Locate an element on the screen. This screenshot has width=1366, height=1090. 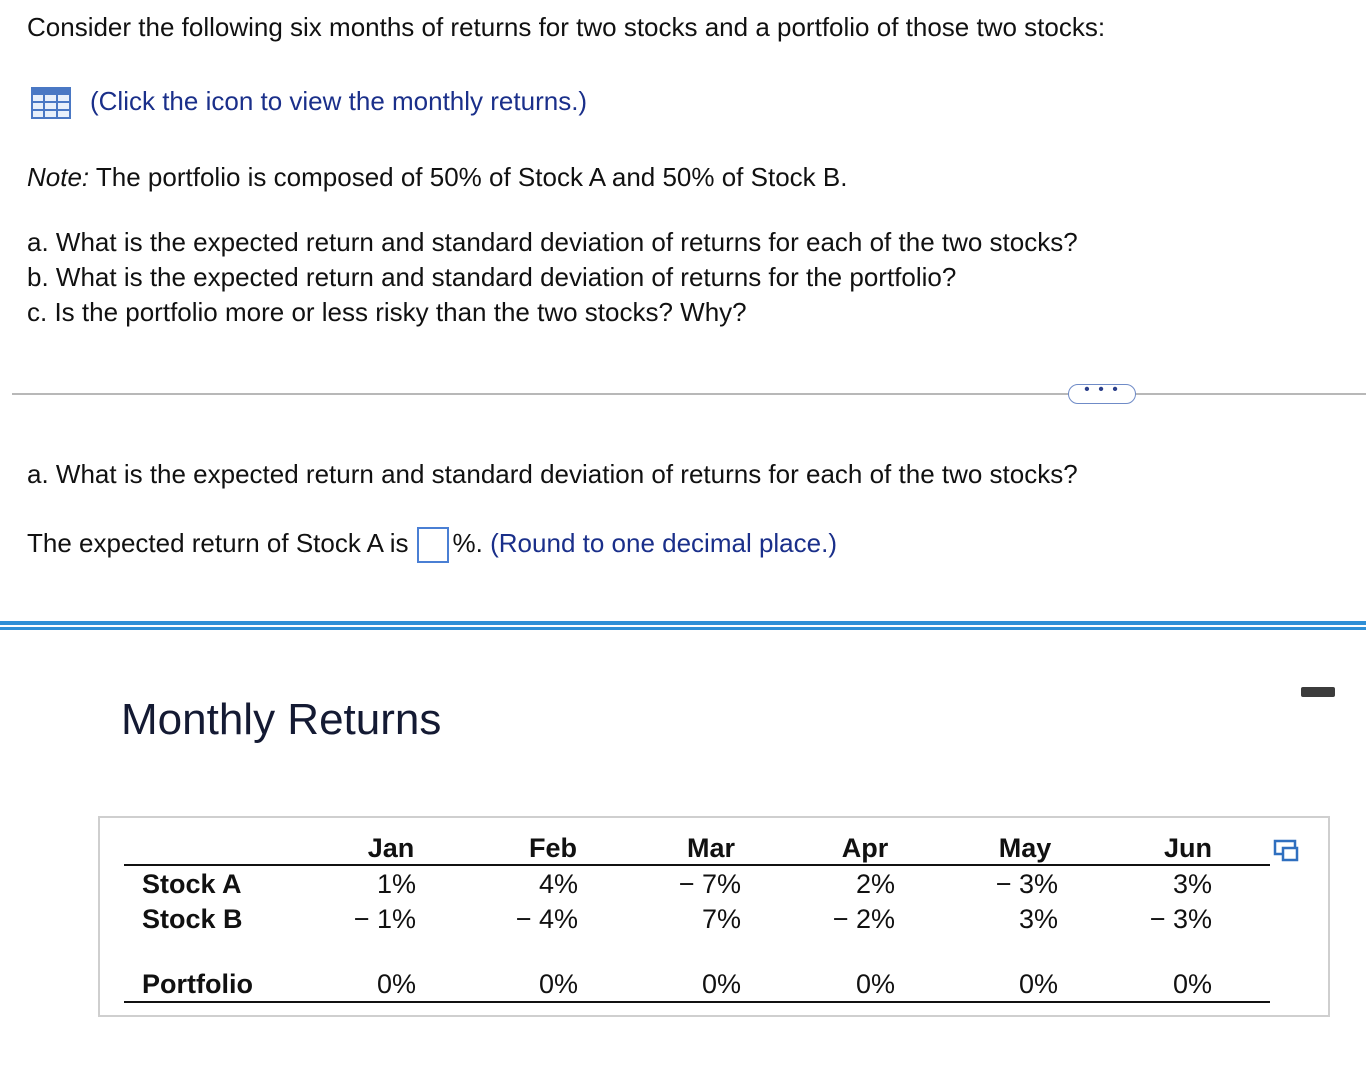
expected-return-input is located at coordinates (432, 545).